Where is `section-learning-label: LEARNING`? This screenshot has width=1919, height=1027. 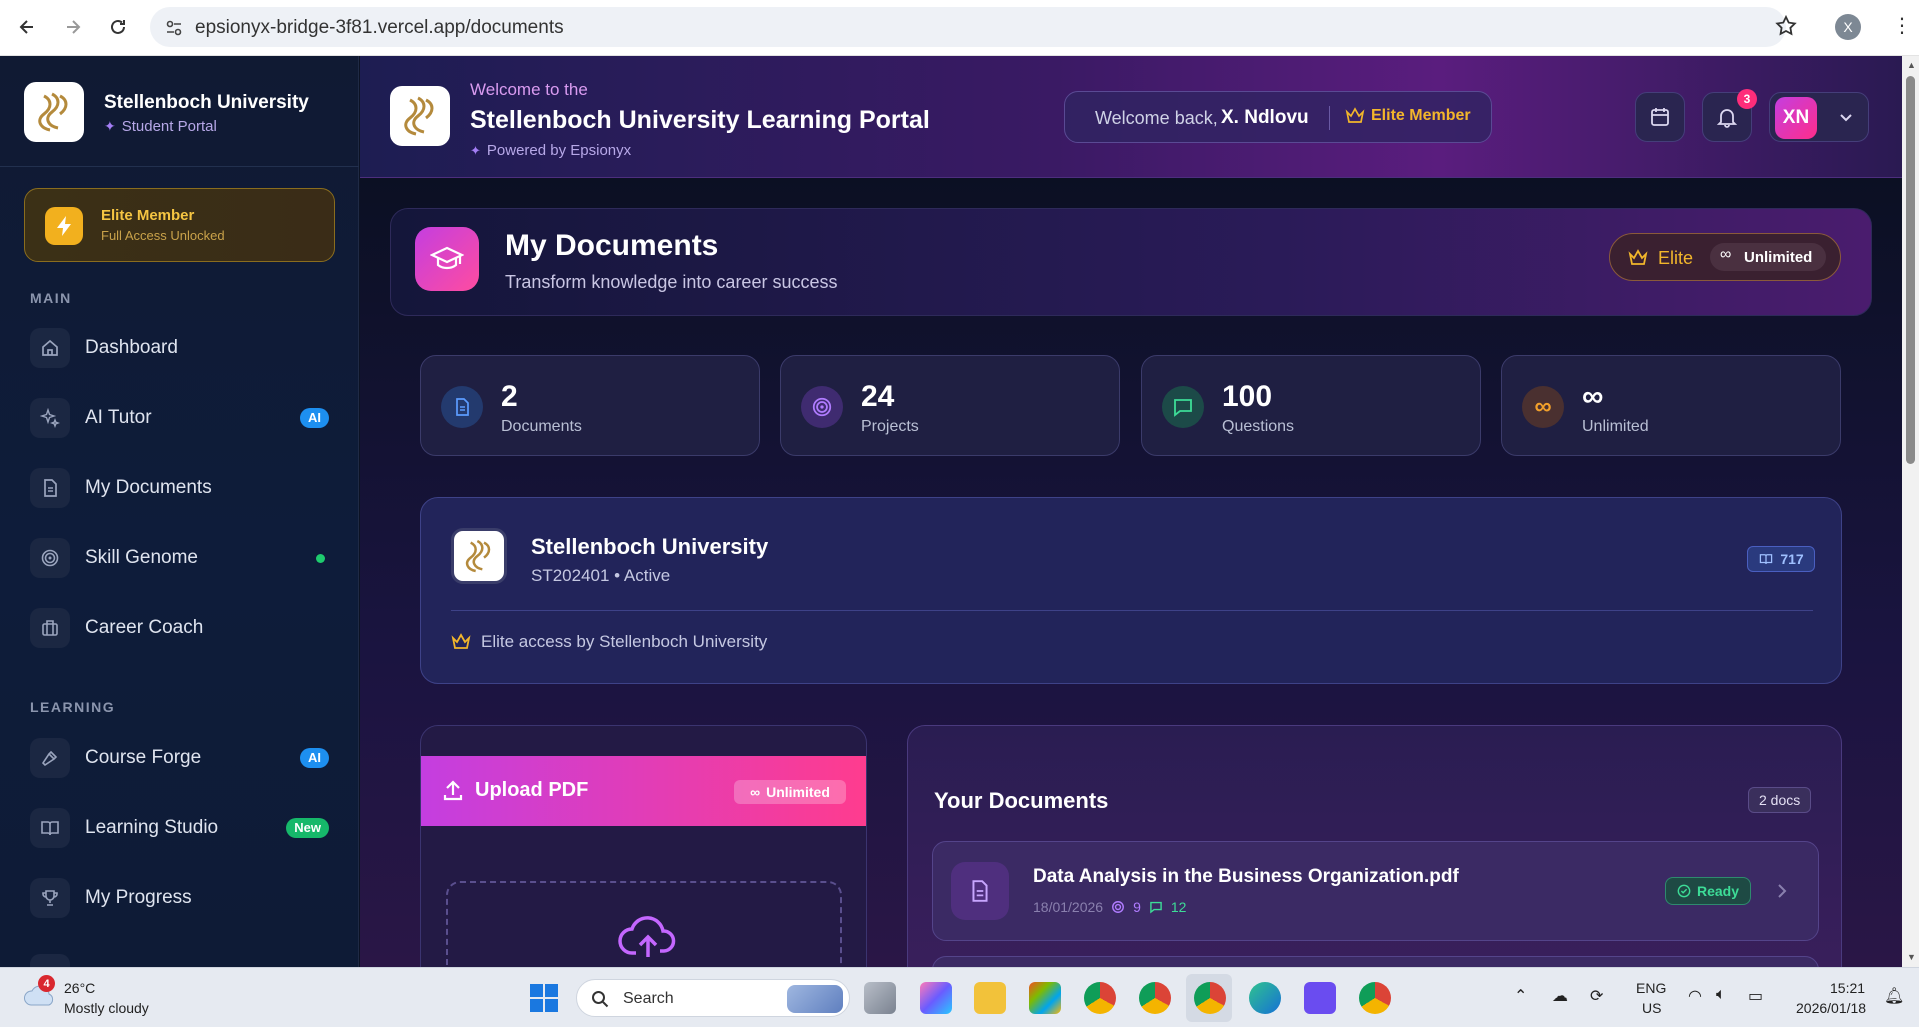 section-learning-label: LEARNING is located at coordinates (73, 707).